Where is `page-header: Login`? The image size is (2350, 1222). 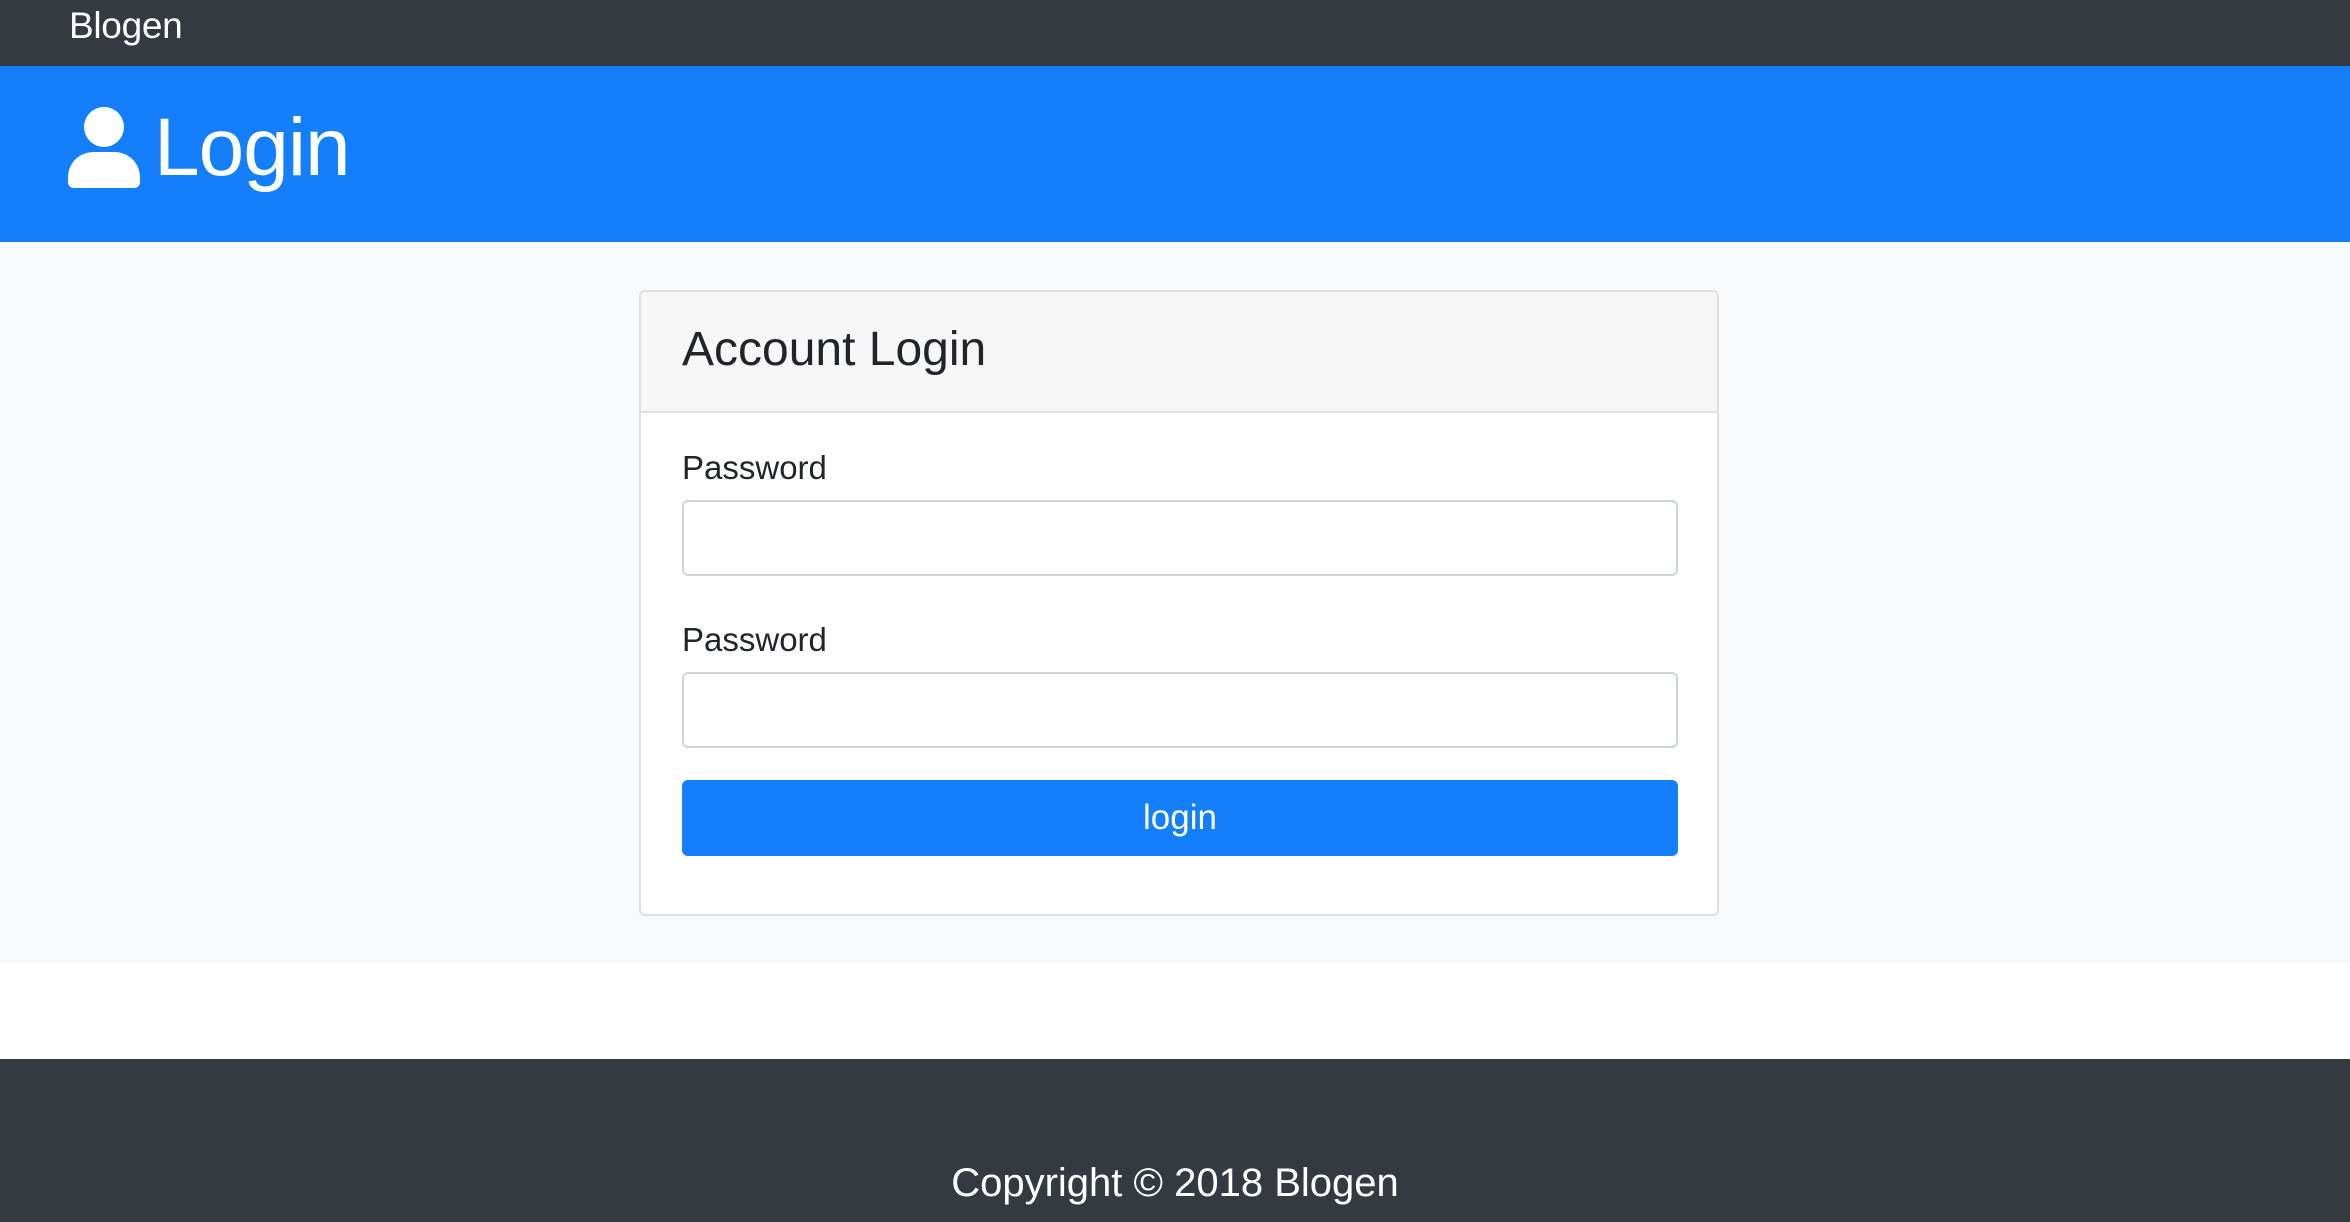
page-header: Login is located at coordinates (1175, 154).